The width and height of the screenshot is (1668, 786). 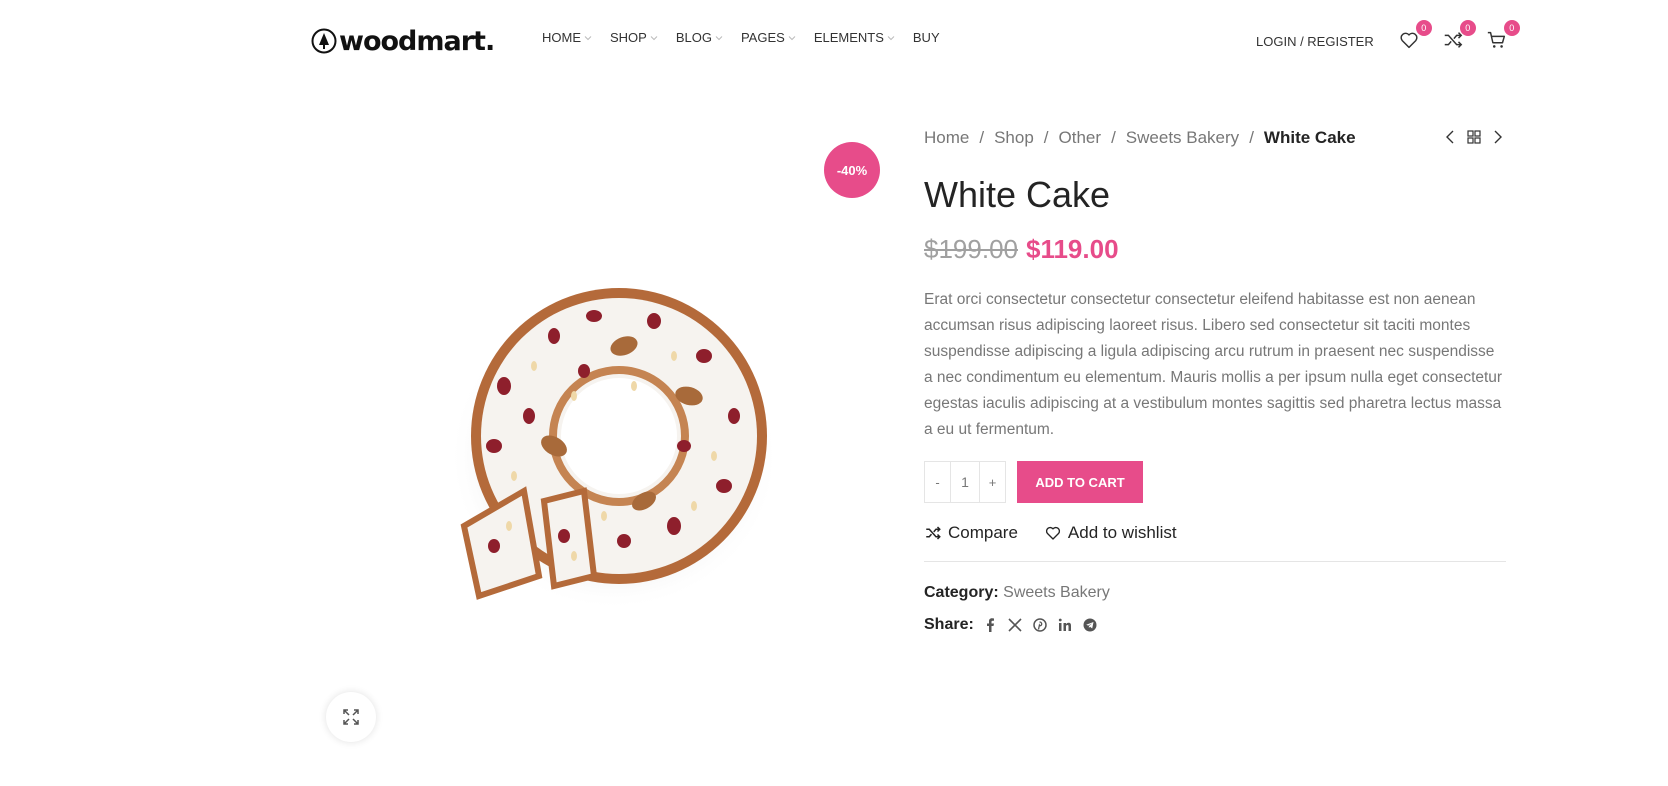 What do you see at coordinates (983, 532) in the screenshot?
I see `compare-label: Compare` at bounding box center [983, 532].